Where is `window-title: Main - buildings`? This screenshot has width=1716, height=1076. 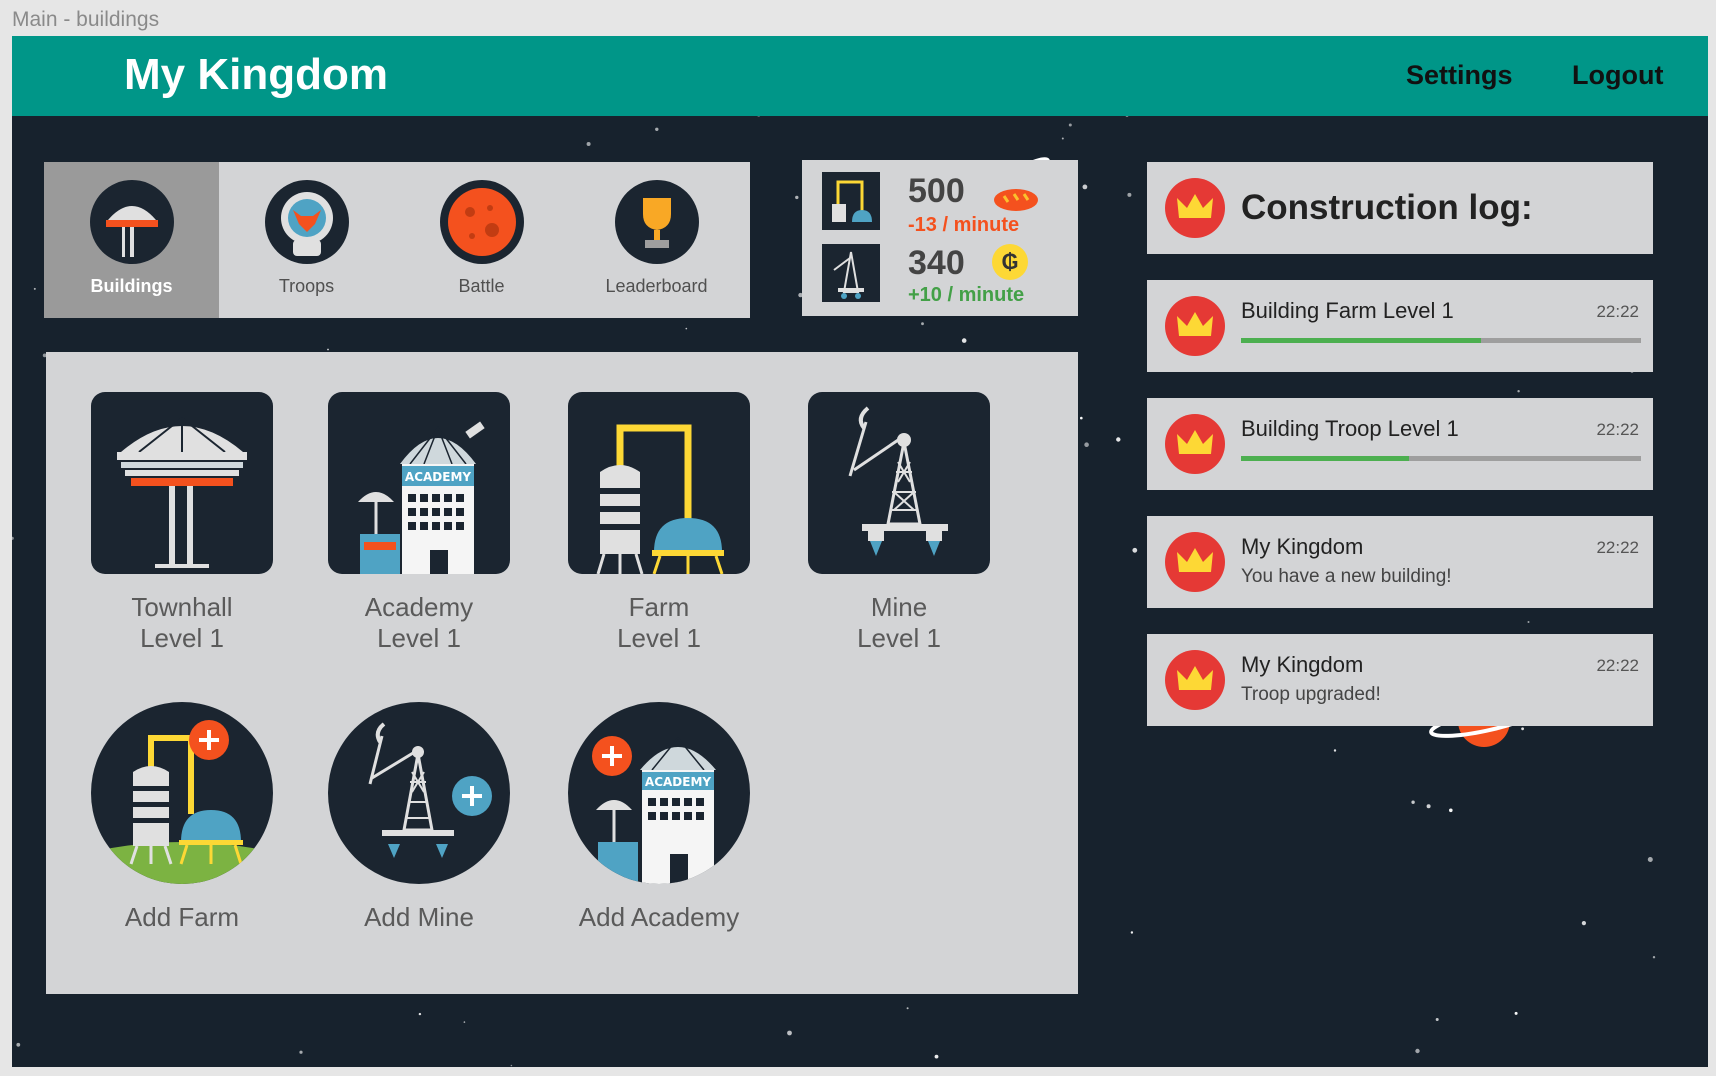 window-title: Main - buildings is located at coordinates (86, 19).